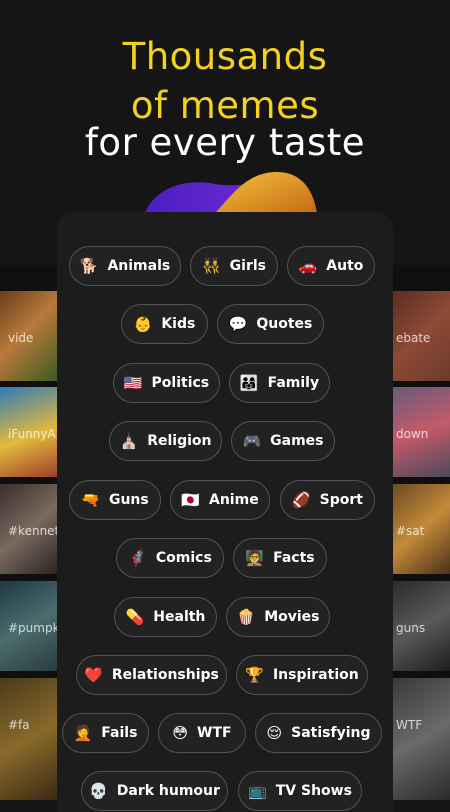 The width and height of the screenshot is (450, 812). I want to click on category-chip-facts: 🧑‍🏫 Facts, so click(280, 558).